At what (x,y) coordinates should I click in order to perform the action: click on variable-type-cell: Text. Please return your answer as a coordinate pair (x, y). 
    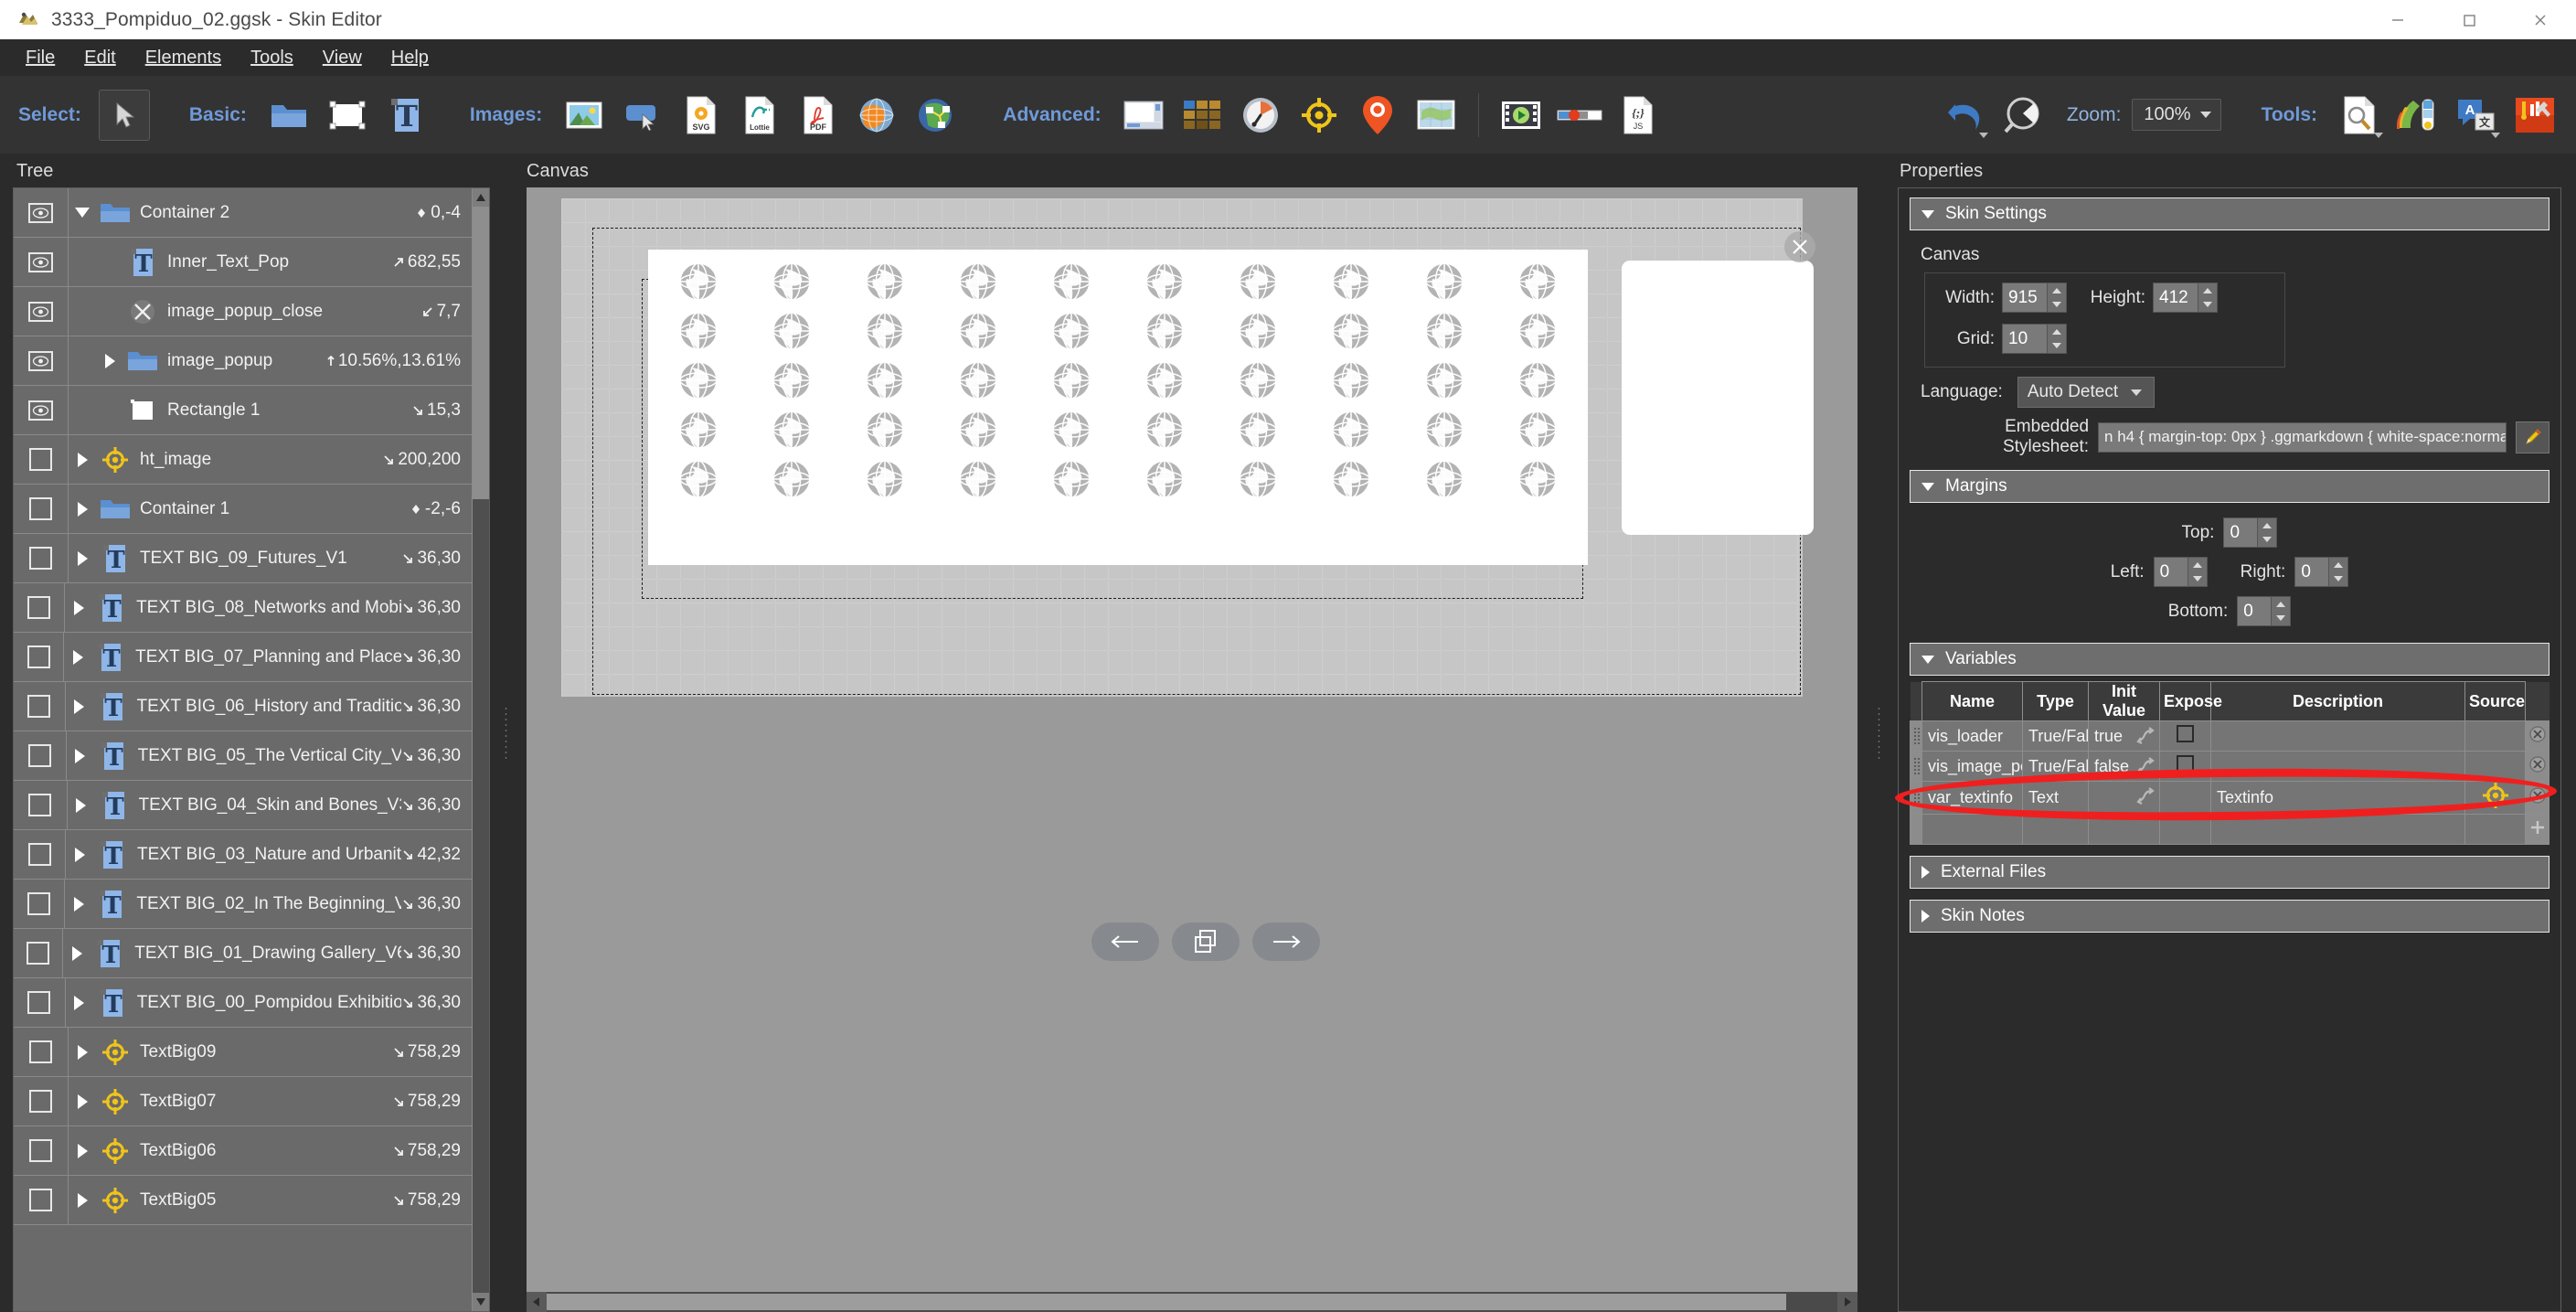
    Looking at the image, I should click on (2055, 798).